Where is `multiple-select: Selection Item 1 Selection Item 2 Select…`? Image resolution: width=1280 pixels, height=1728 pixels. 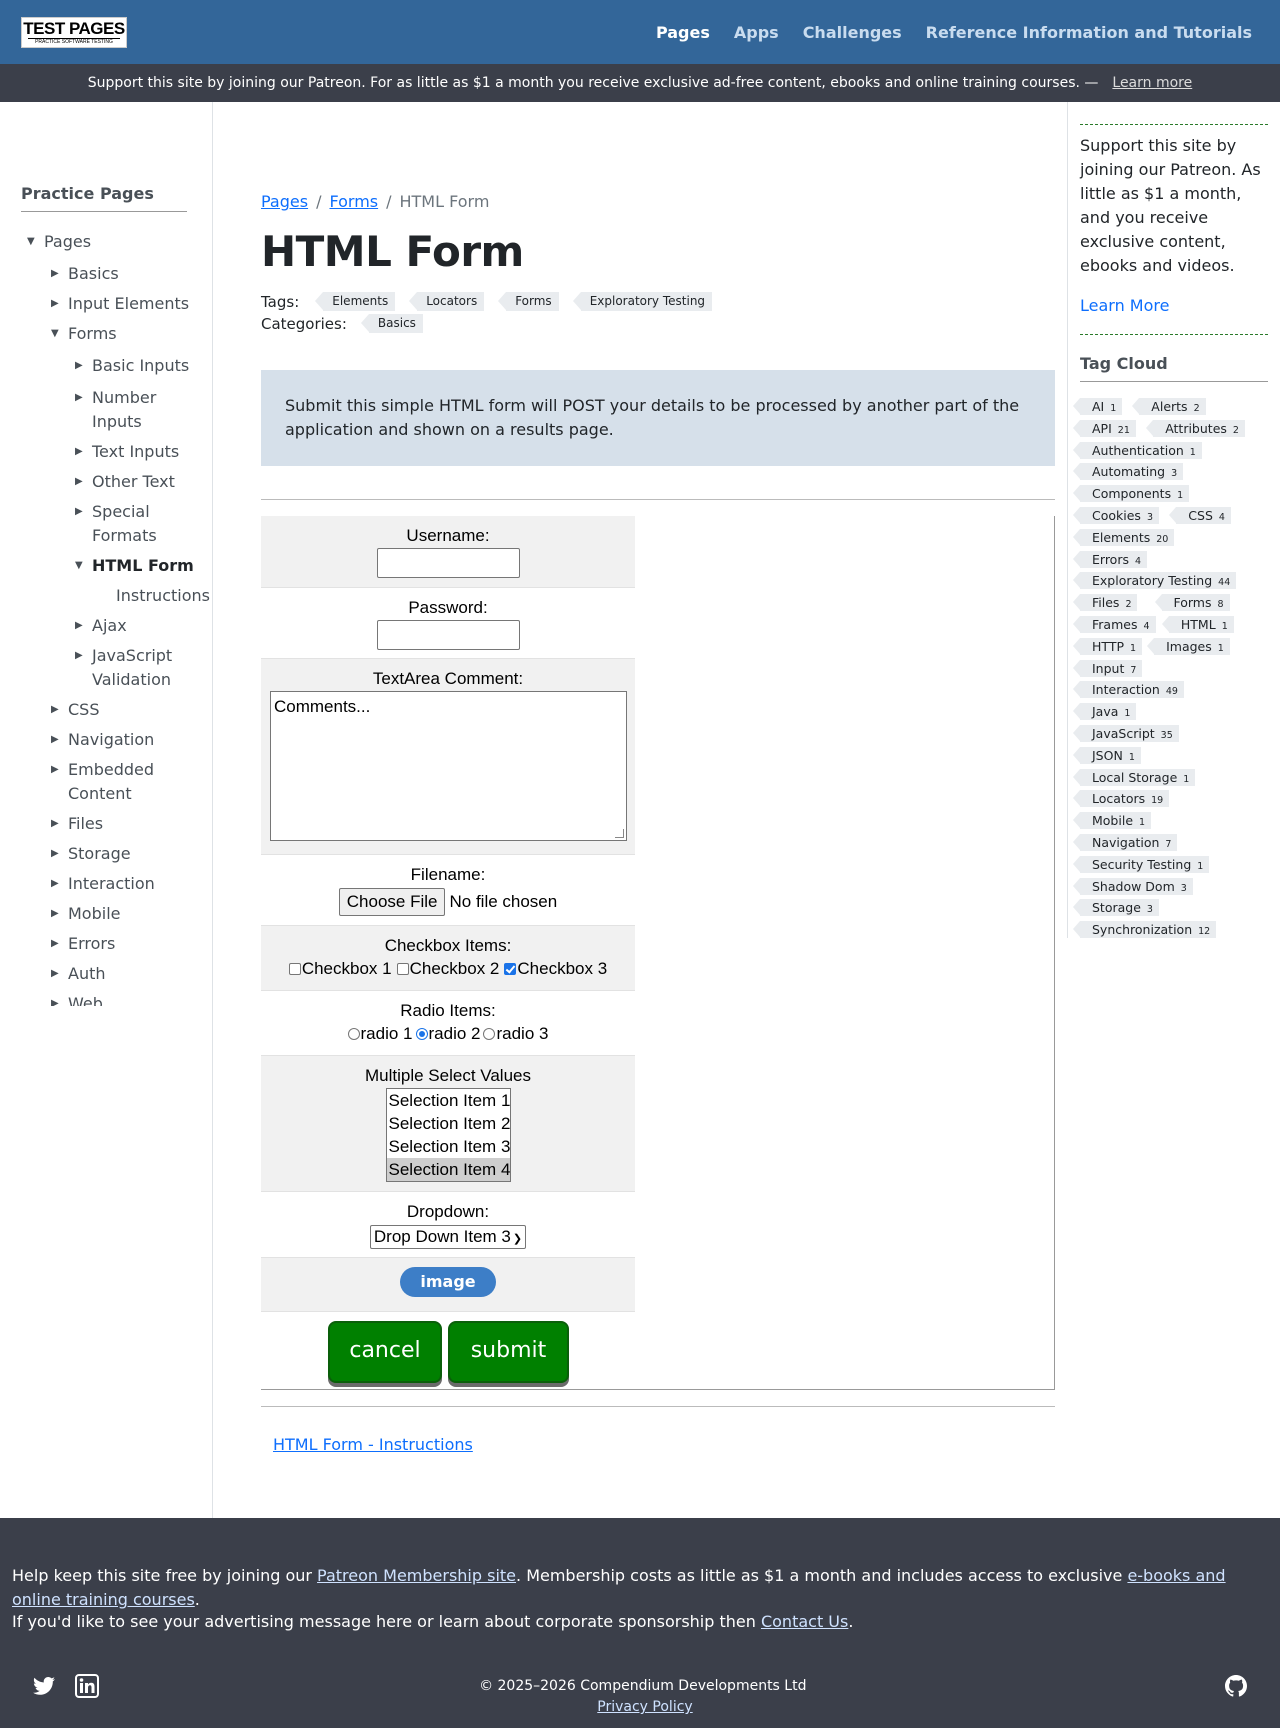 multiple-select: Selection Item 1 Selection Item 2 Select… is located at coordinates (448, 1135).